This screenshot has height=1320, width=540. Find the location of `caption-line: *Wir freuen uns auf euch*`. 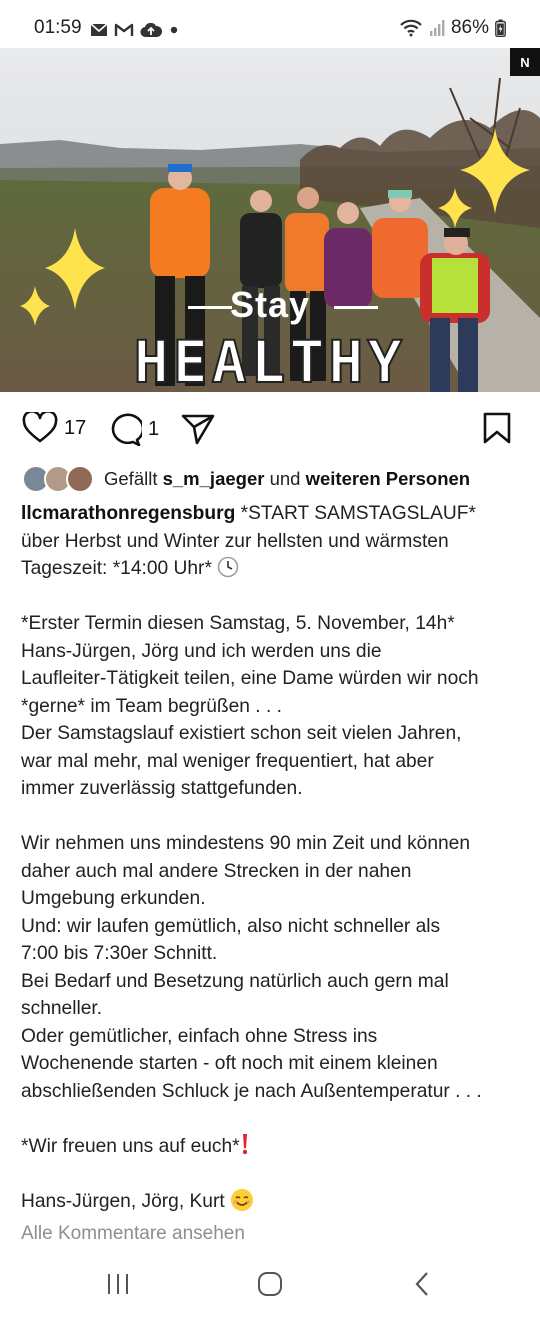

caption-line: *Wir freuen uns auf euch* is located at coordinates (130, 1146).